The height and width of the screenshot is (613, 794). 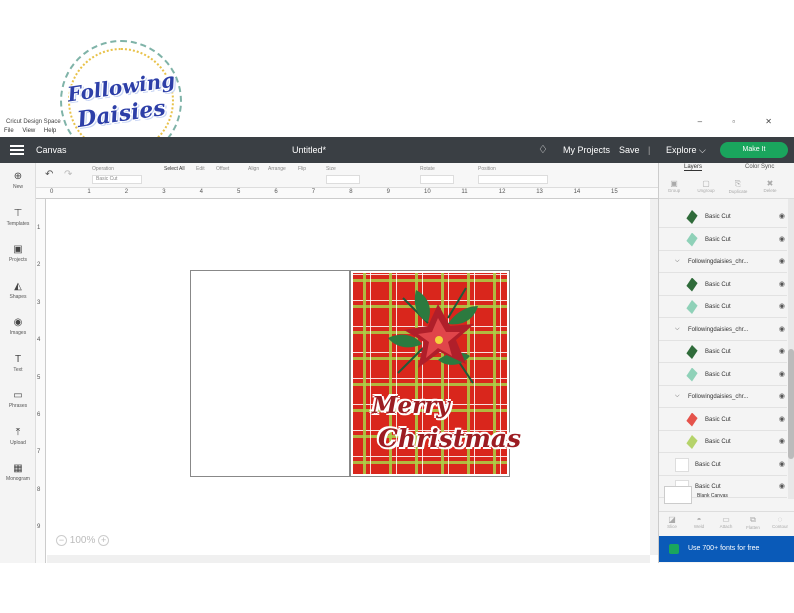 What do you see at coordinates (577, 192) in the screenshot?
I see `ruler-tick-label: 14` at bounding box center [577, 192].